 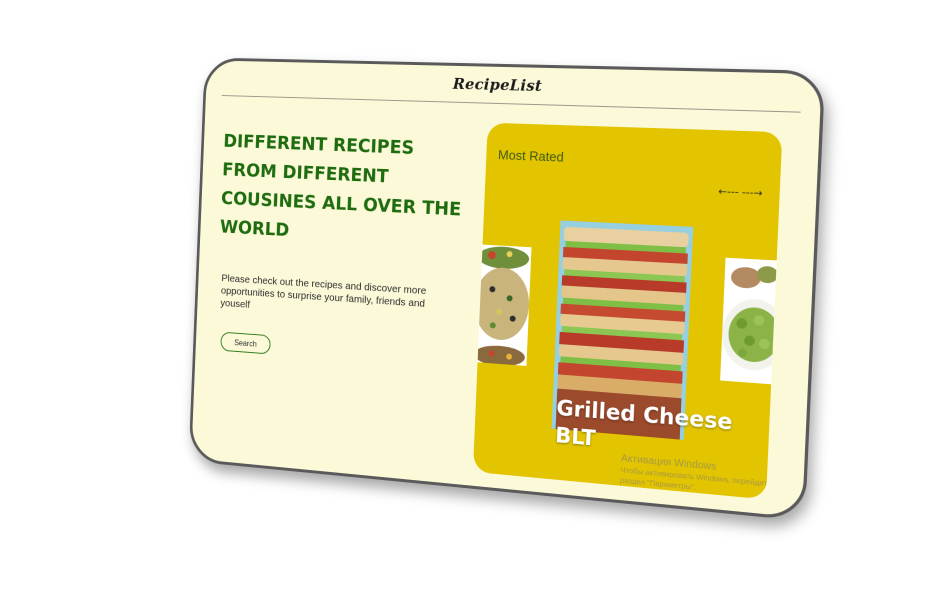 What do you see at coordinates (531, 156) in the screenshot?
I see `most-rated-title: Most Rated` at bounding box center [531, 156].